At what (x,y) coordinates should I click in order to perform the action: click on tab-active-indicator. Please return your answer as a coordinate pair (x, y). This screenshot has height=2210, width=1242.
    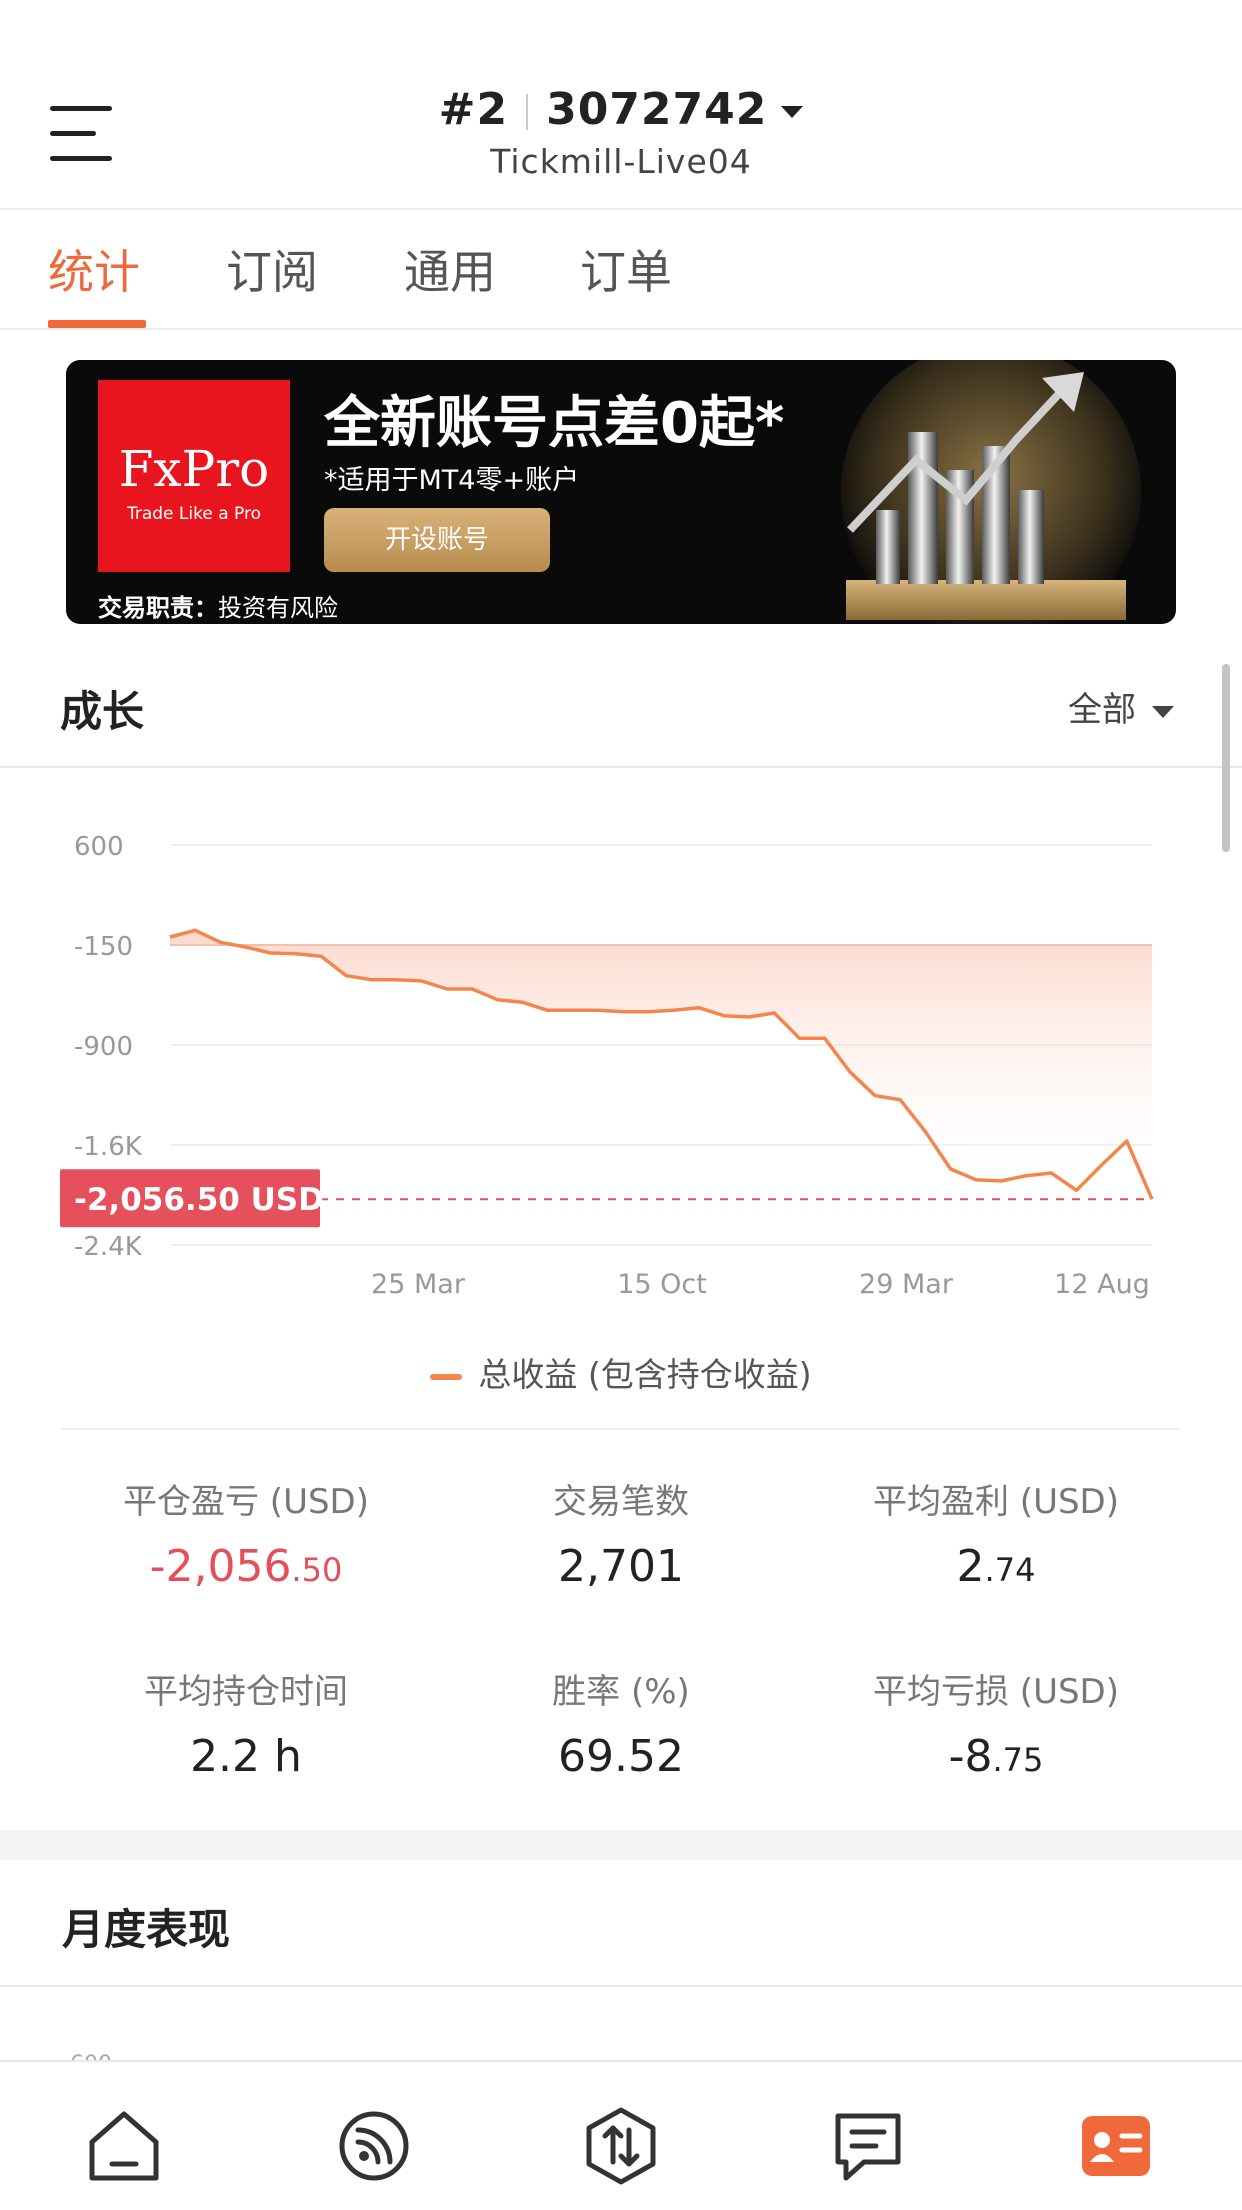
    Looking at the image, I should click on (97, 324).